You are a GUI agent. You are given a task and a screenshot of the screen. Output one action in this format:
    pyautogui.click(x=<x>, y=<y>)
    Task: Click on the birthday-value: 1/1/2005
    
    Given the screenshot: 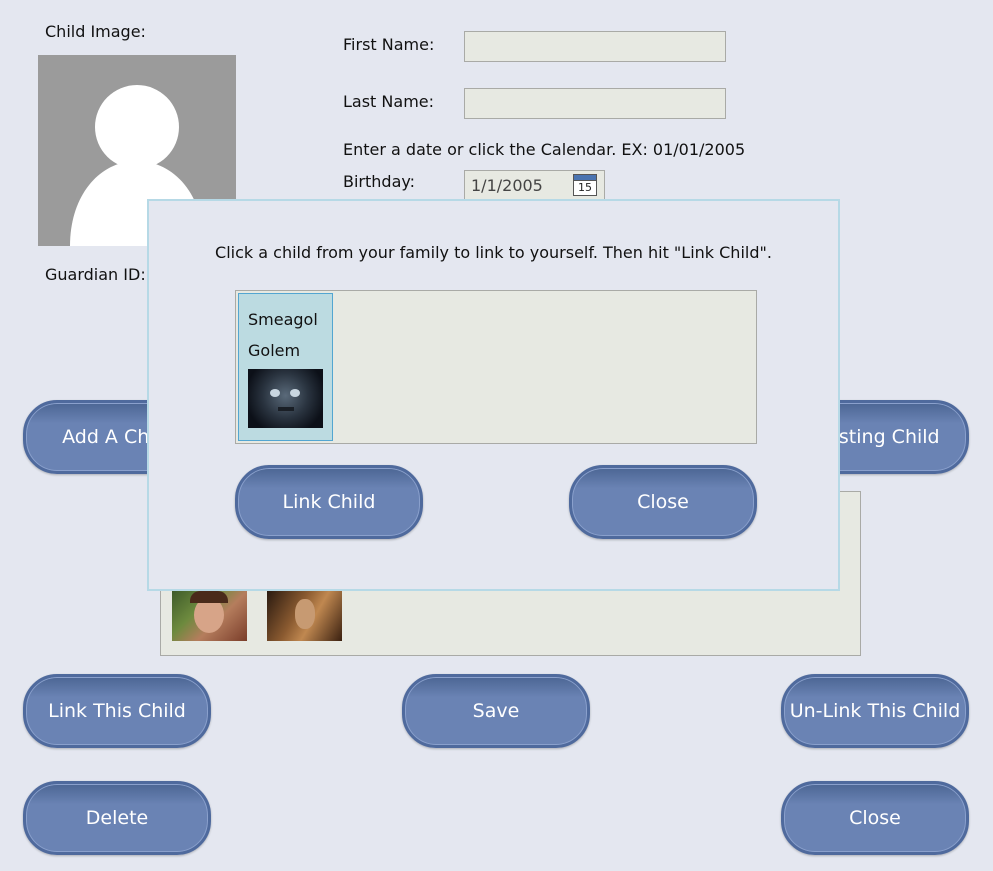 What is the action you would take?
    pyautogui.click(x=507, y=185)
    